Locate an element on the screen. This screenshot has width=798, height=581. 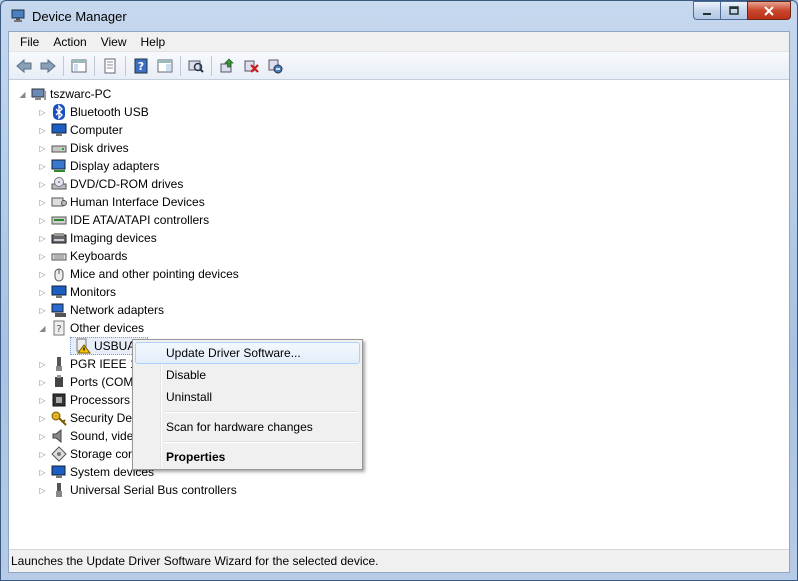
maximize-button is located at coordinates (733, 10).